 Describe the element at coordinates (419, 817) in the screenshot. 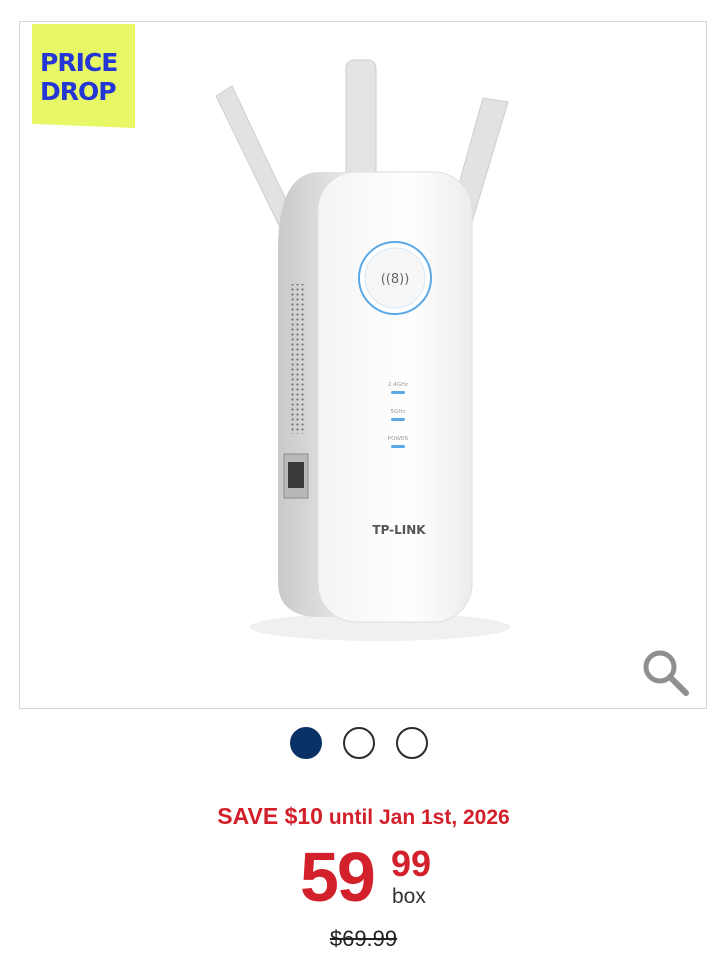

I see `save-until: until Jan 1st, 2026` at that location.